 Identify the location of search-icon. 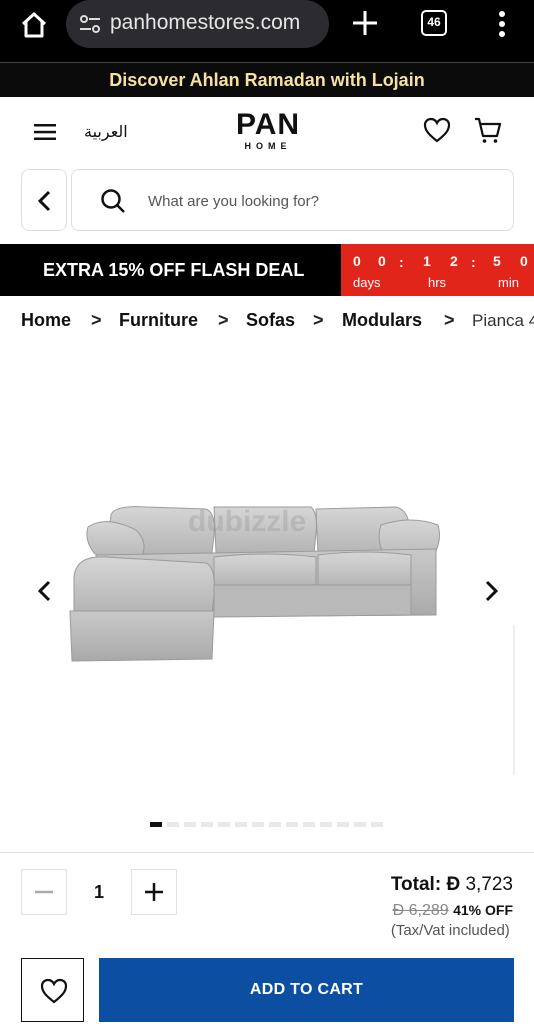
(113, 201).